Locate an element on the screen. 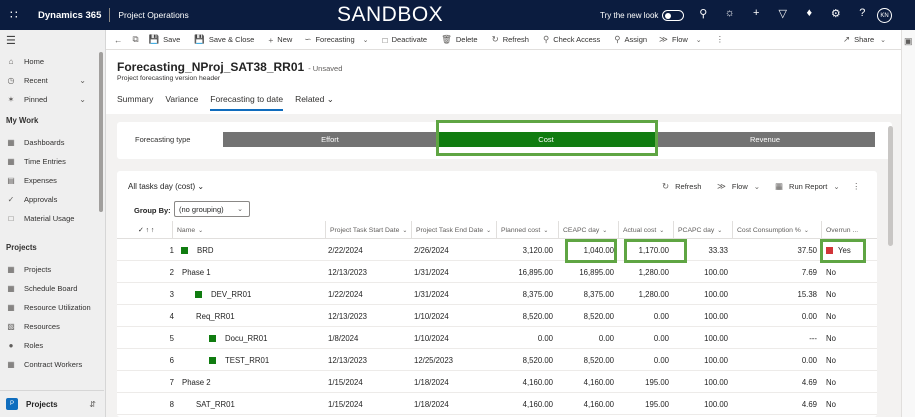 This screenshot has height=417, width=915. grid-flow-button: ≫ Flow ⌄ is located at coordinates (738, 186).